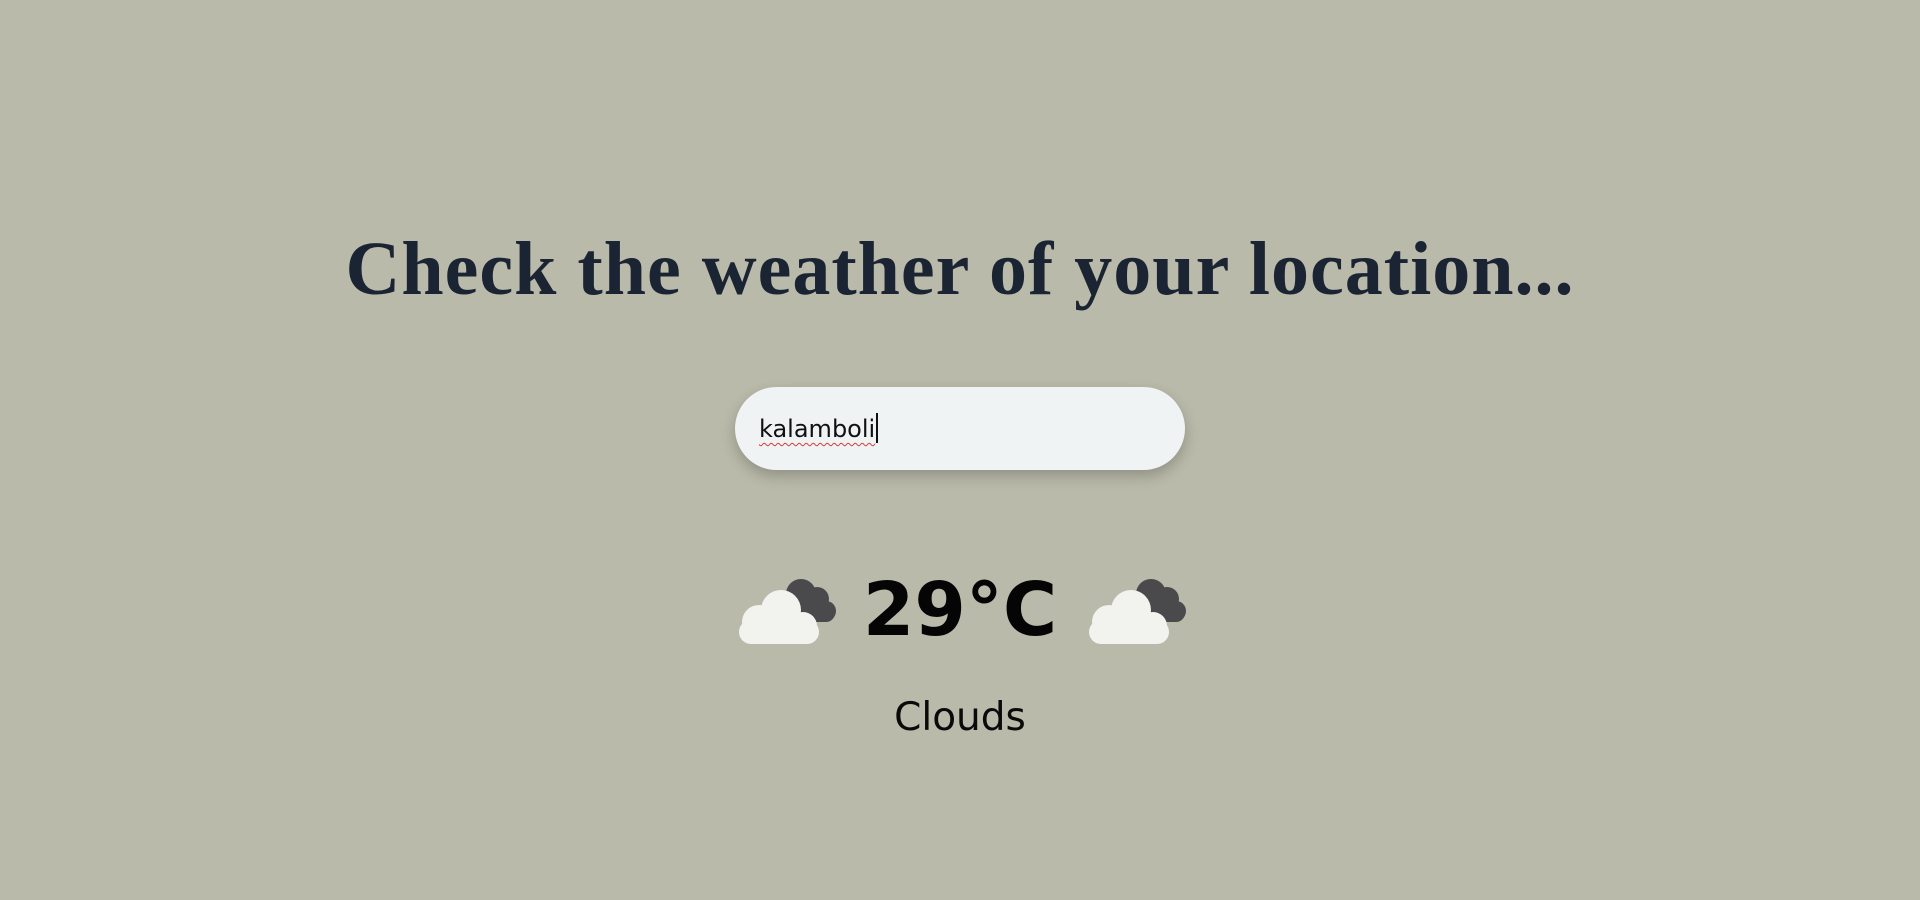  I want to click on temperature-value: 29°C, so click(960, 610).